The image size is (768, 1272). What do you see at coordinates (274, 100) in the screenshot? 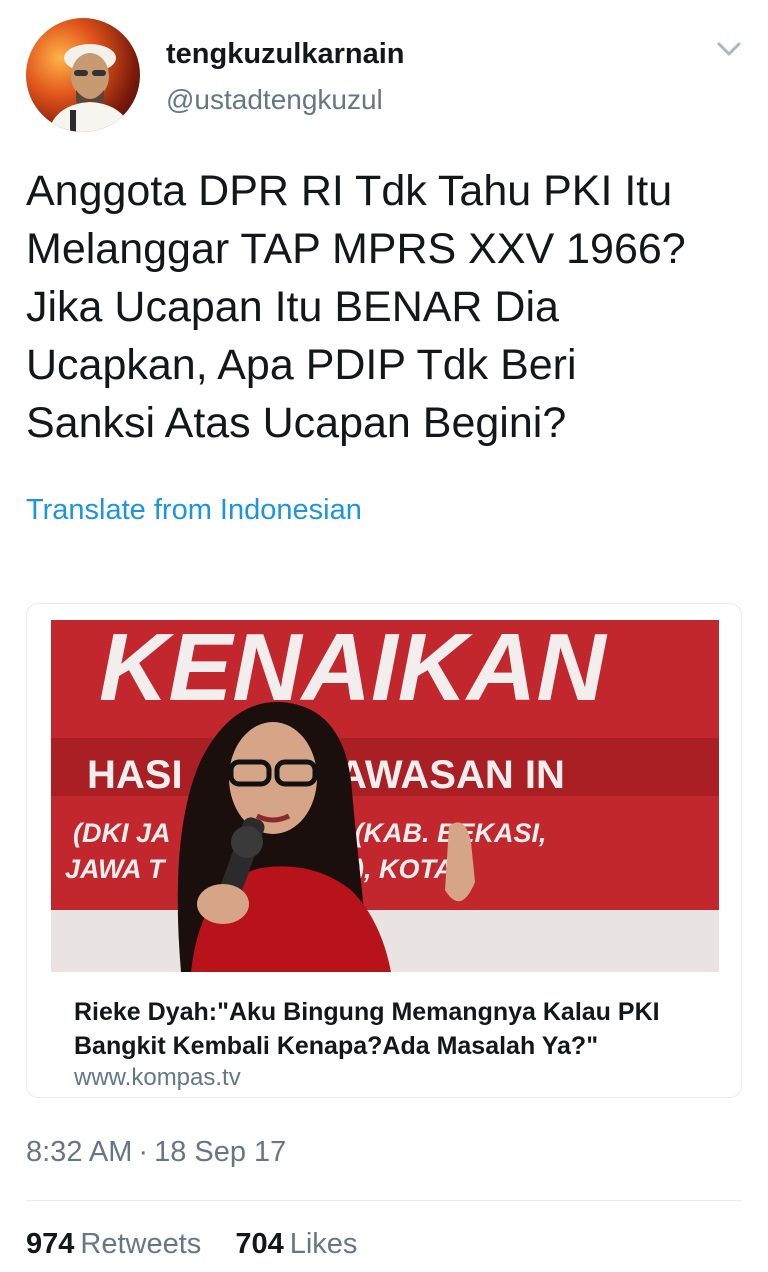
I see `user-handle: @ustadtengkuzul` at bounding box center [274, 100].